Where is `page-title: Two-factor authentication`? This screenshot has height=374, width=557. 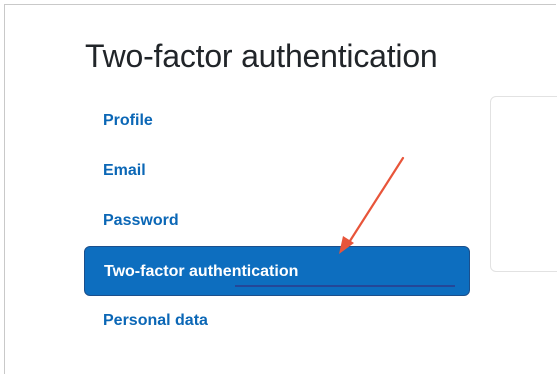
page-title: Two-factor authentication is located at coordinates (261, 56).